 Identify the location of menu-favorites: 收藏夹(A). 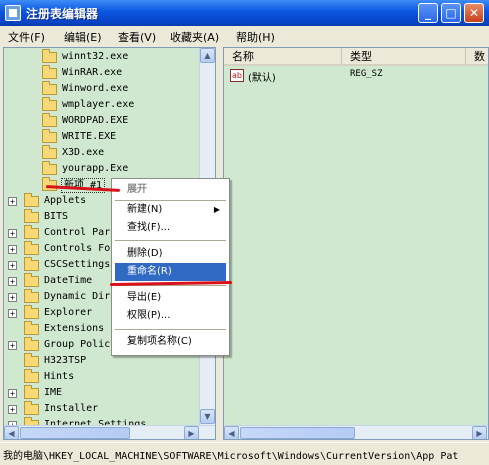
(194, 37).